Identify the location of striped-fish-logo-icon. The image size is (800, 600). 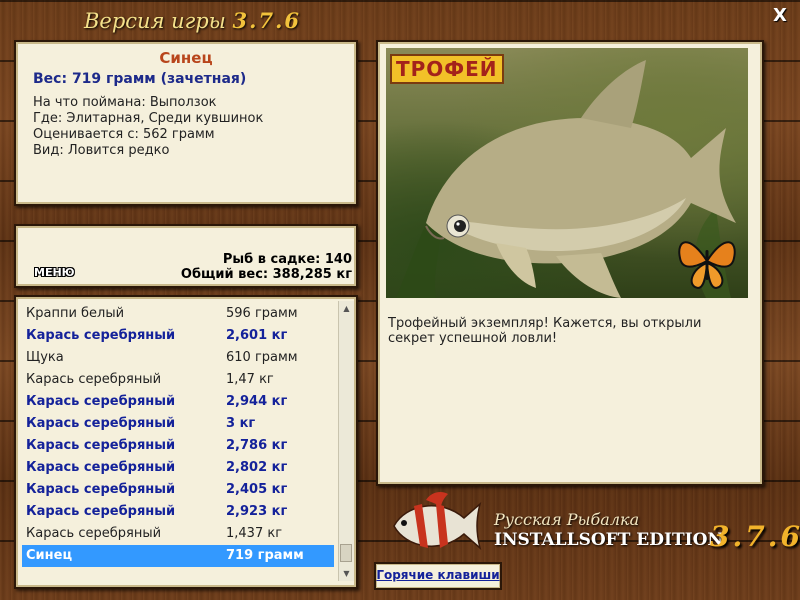
(437, 521).